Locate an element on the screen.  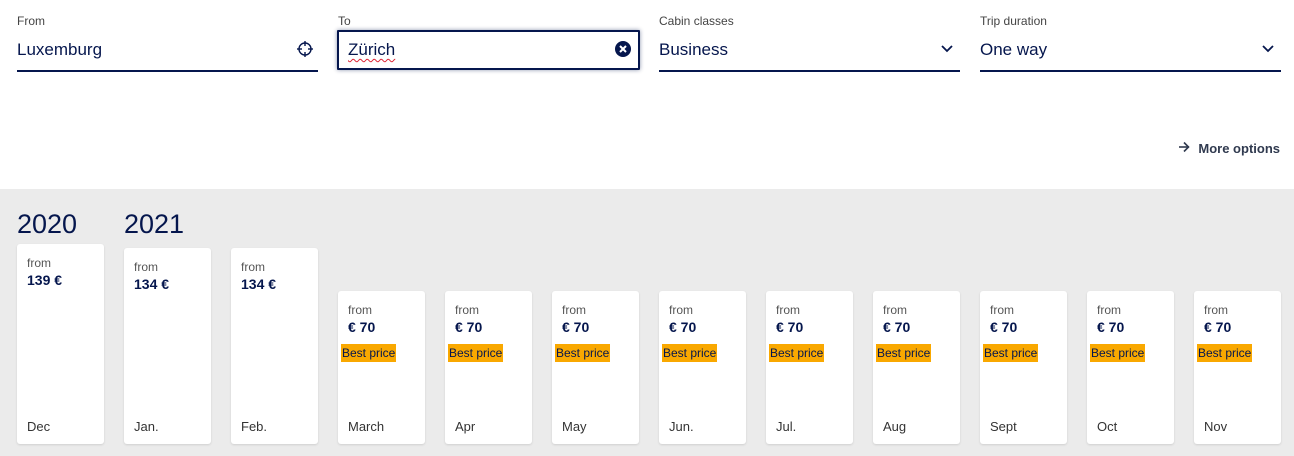
trip-duration-field: Trip duration One way is located at coordinates (1130, 36).